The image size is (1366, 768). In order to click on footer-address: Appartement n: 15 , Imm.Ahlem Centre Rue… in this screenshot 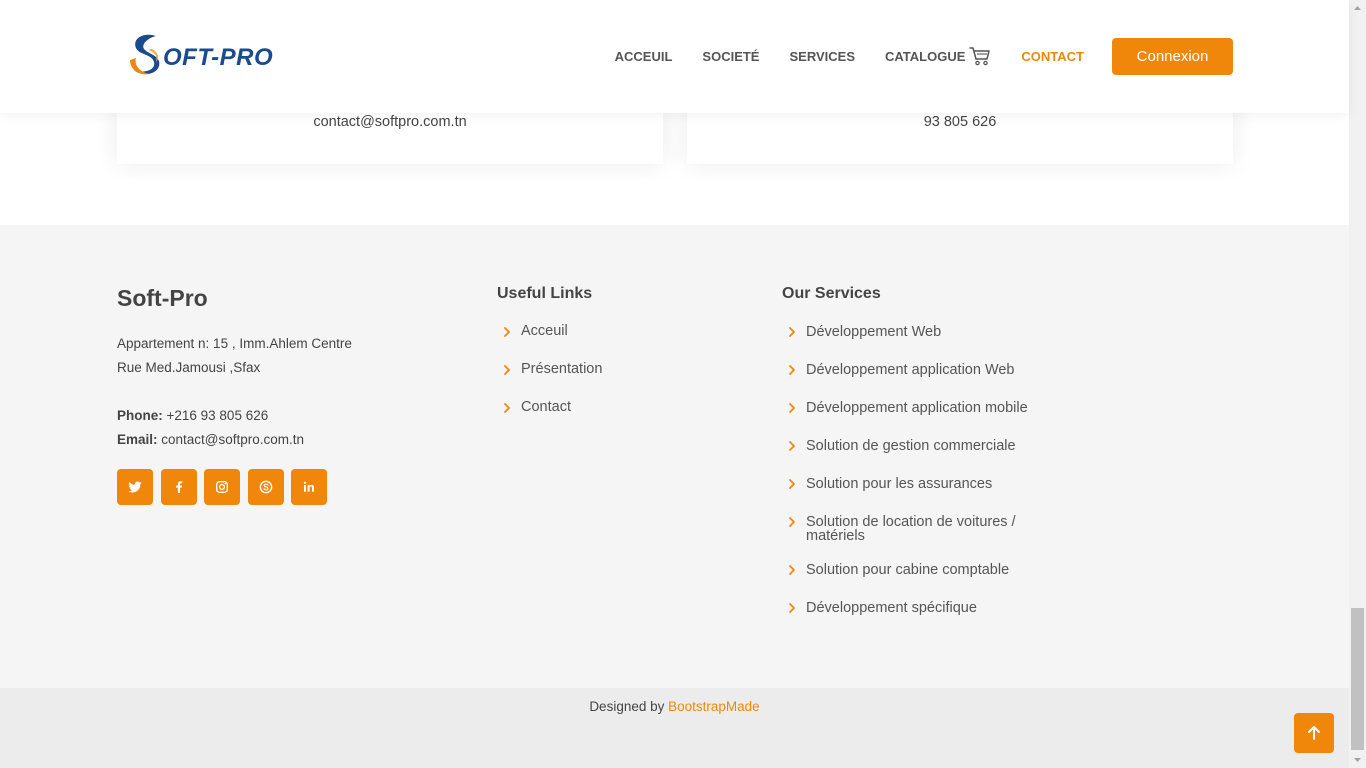, I will do `click(234, 356)`.